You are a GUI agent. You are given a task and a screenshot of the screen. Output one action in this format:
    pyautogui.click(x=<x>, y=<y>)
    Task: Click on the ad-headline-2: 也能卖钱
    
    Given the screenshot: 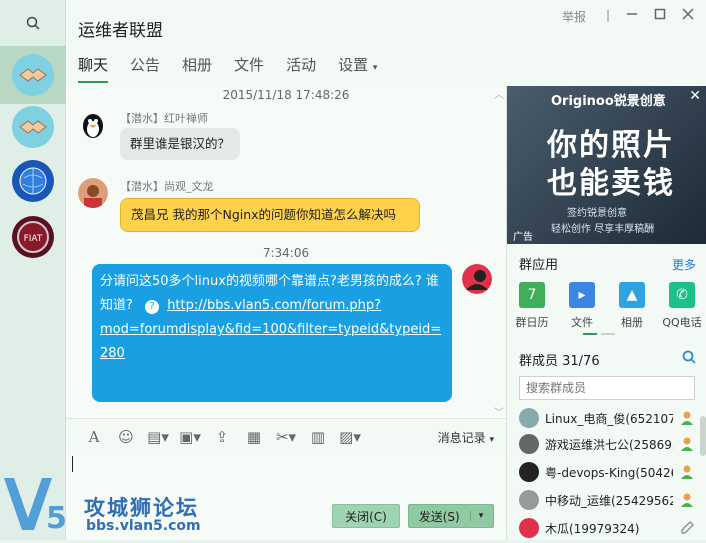 What is the action you would take?
    pyautogui.click(x=611, y=183)
    